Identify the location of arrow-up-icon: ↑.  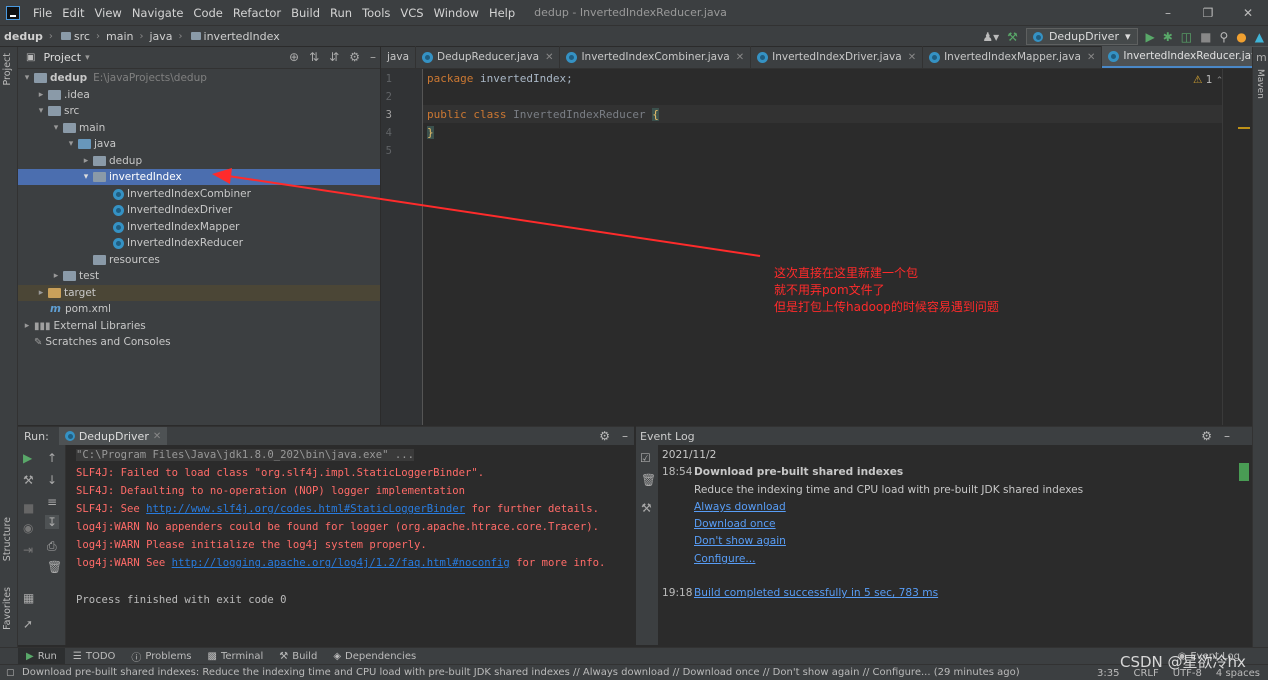
(52, 458).